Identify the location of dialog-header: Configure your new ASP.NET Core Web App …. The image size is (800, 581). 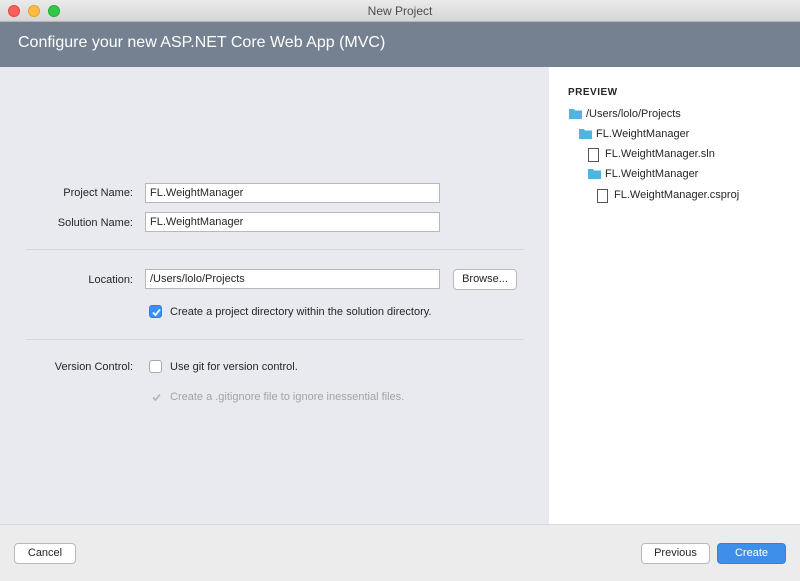
(400, 44).